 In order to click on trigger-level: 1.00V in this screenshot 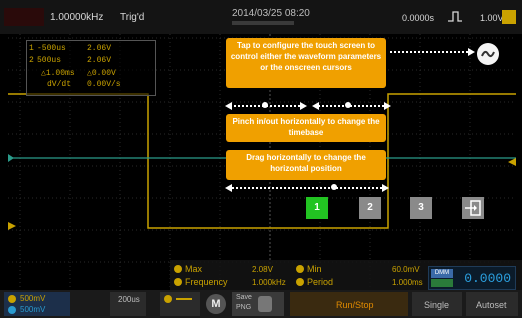, I will do `click(492, 18)`.